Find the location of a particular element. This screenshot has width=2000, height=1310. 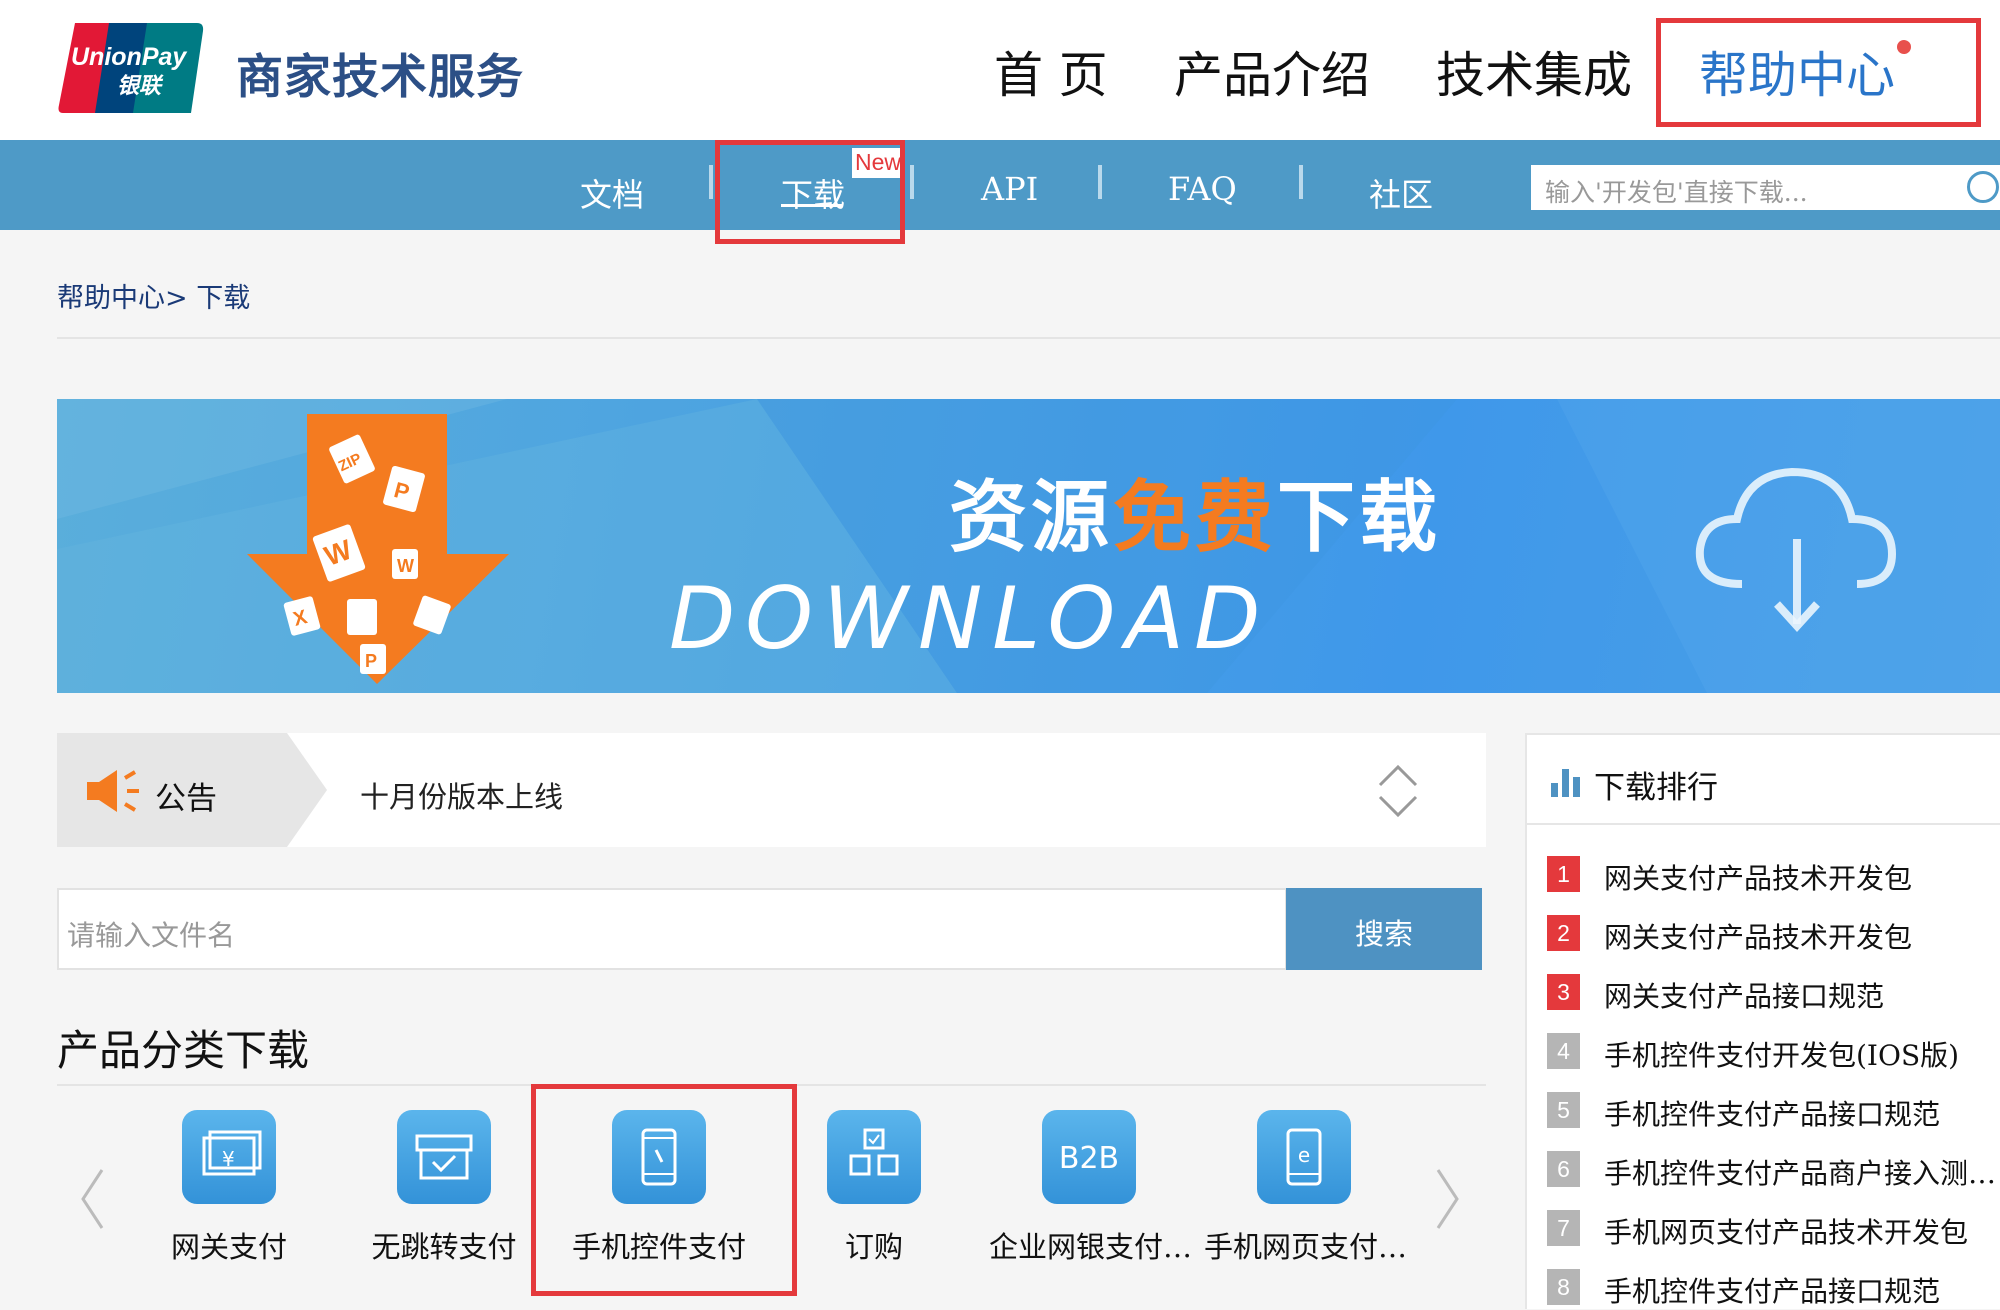

file-search-button: 搜索 is located at coordinates (1384, 929).